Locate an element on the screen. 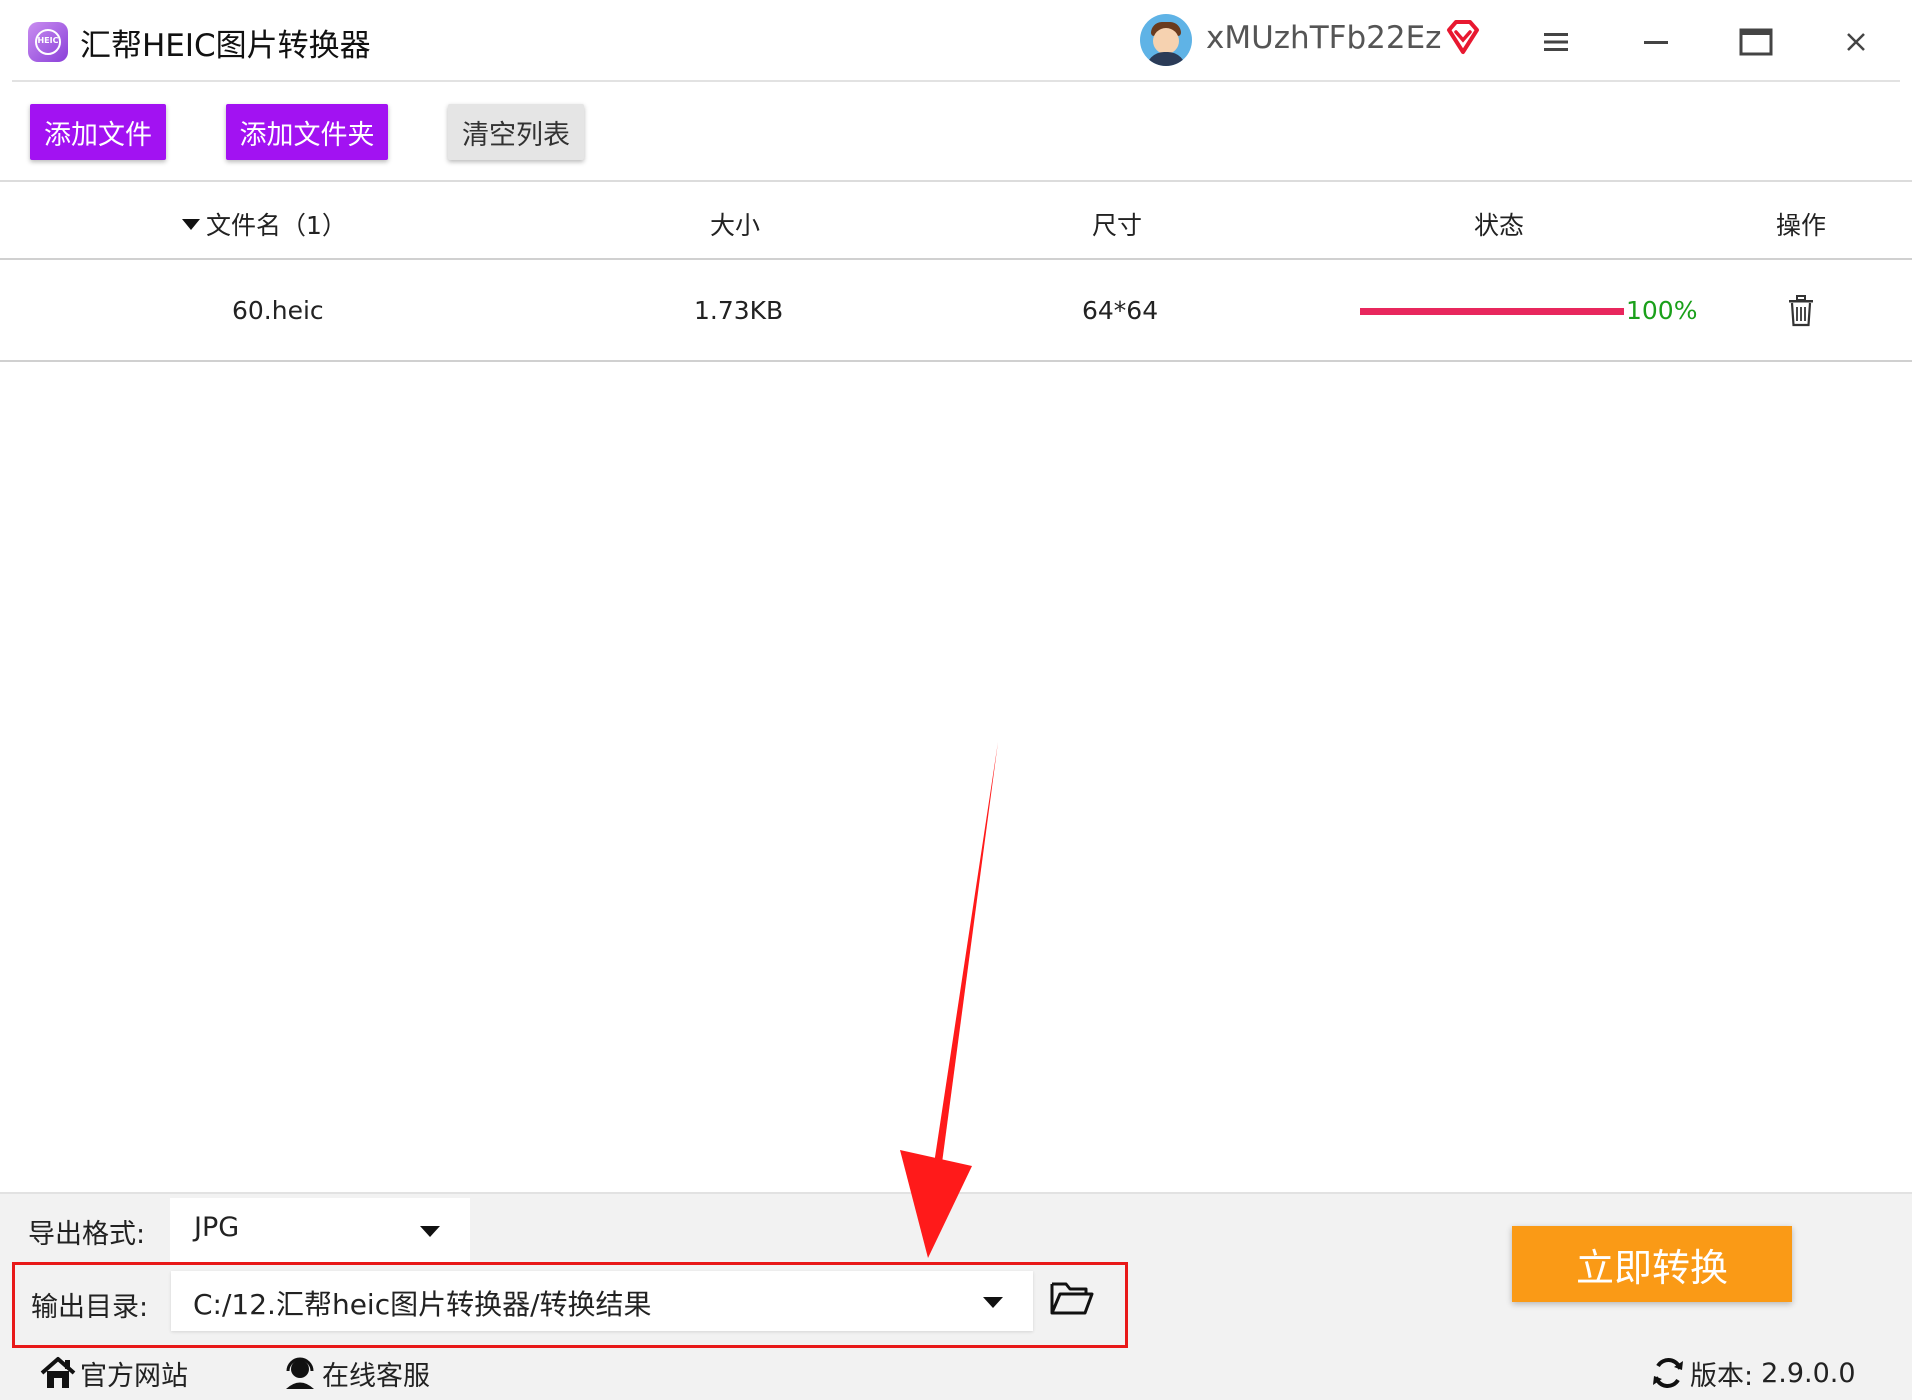 This screenshot has height=1400, width=1912. vip-diamond-icon is located at coordinates (1463, 37).